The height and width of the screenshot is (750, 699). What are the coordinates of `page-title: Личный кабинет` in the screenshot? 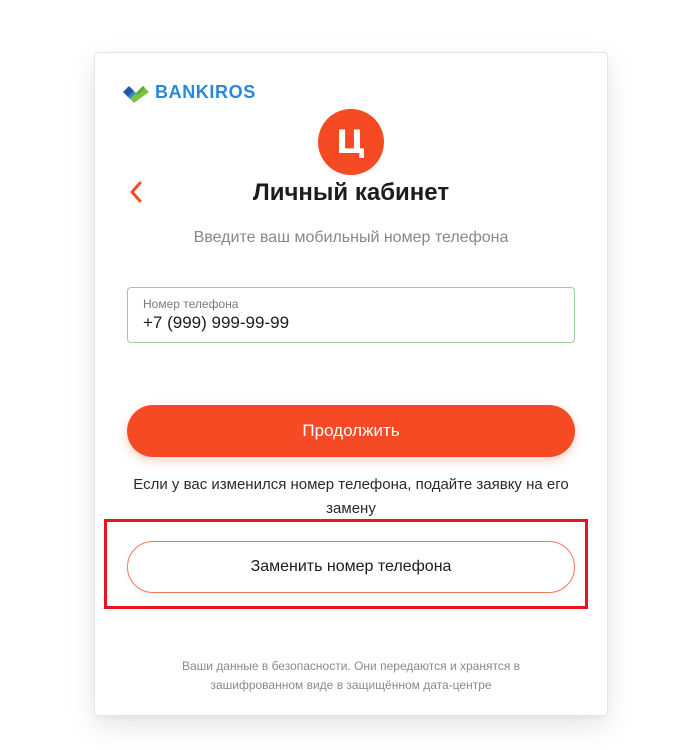 It's located at (351, 192).